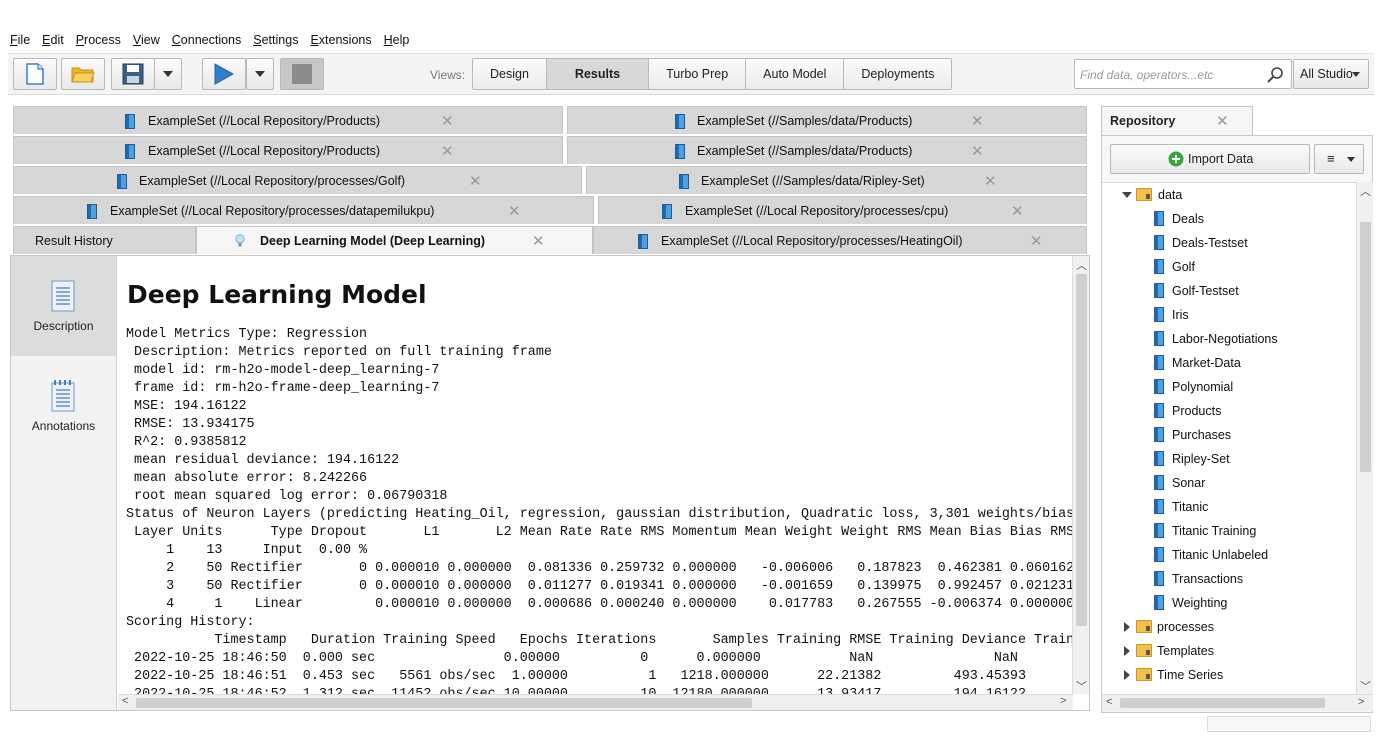 The image size is (1382, 744). What do you see at coordinates (146, 42) in the screenshot?
I see `menu-view: View` at bounding box center [146, 42].